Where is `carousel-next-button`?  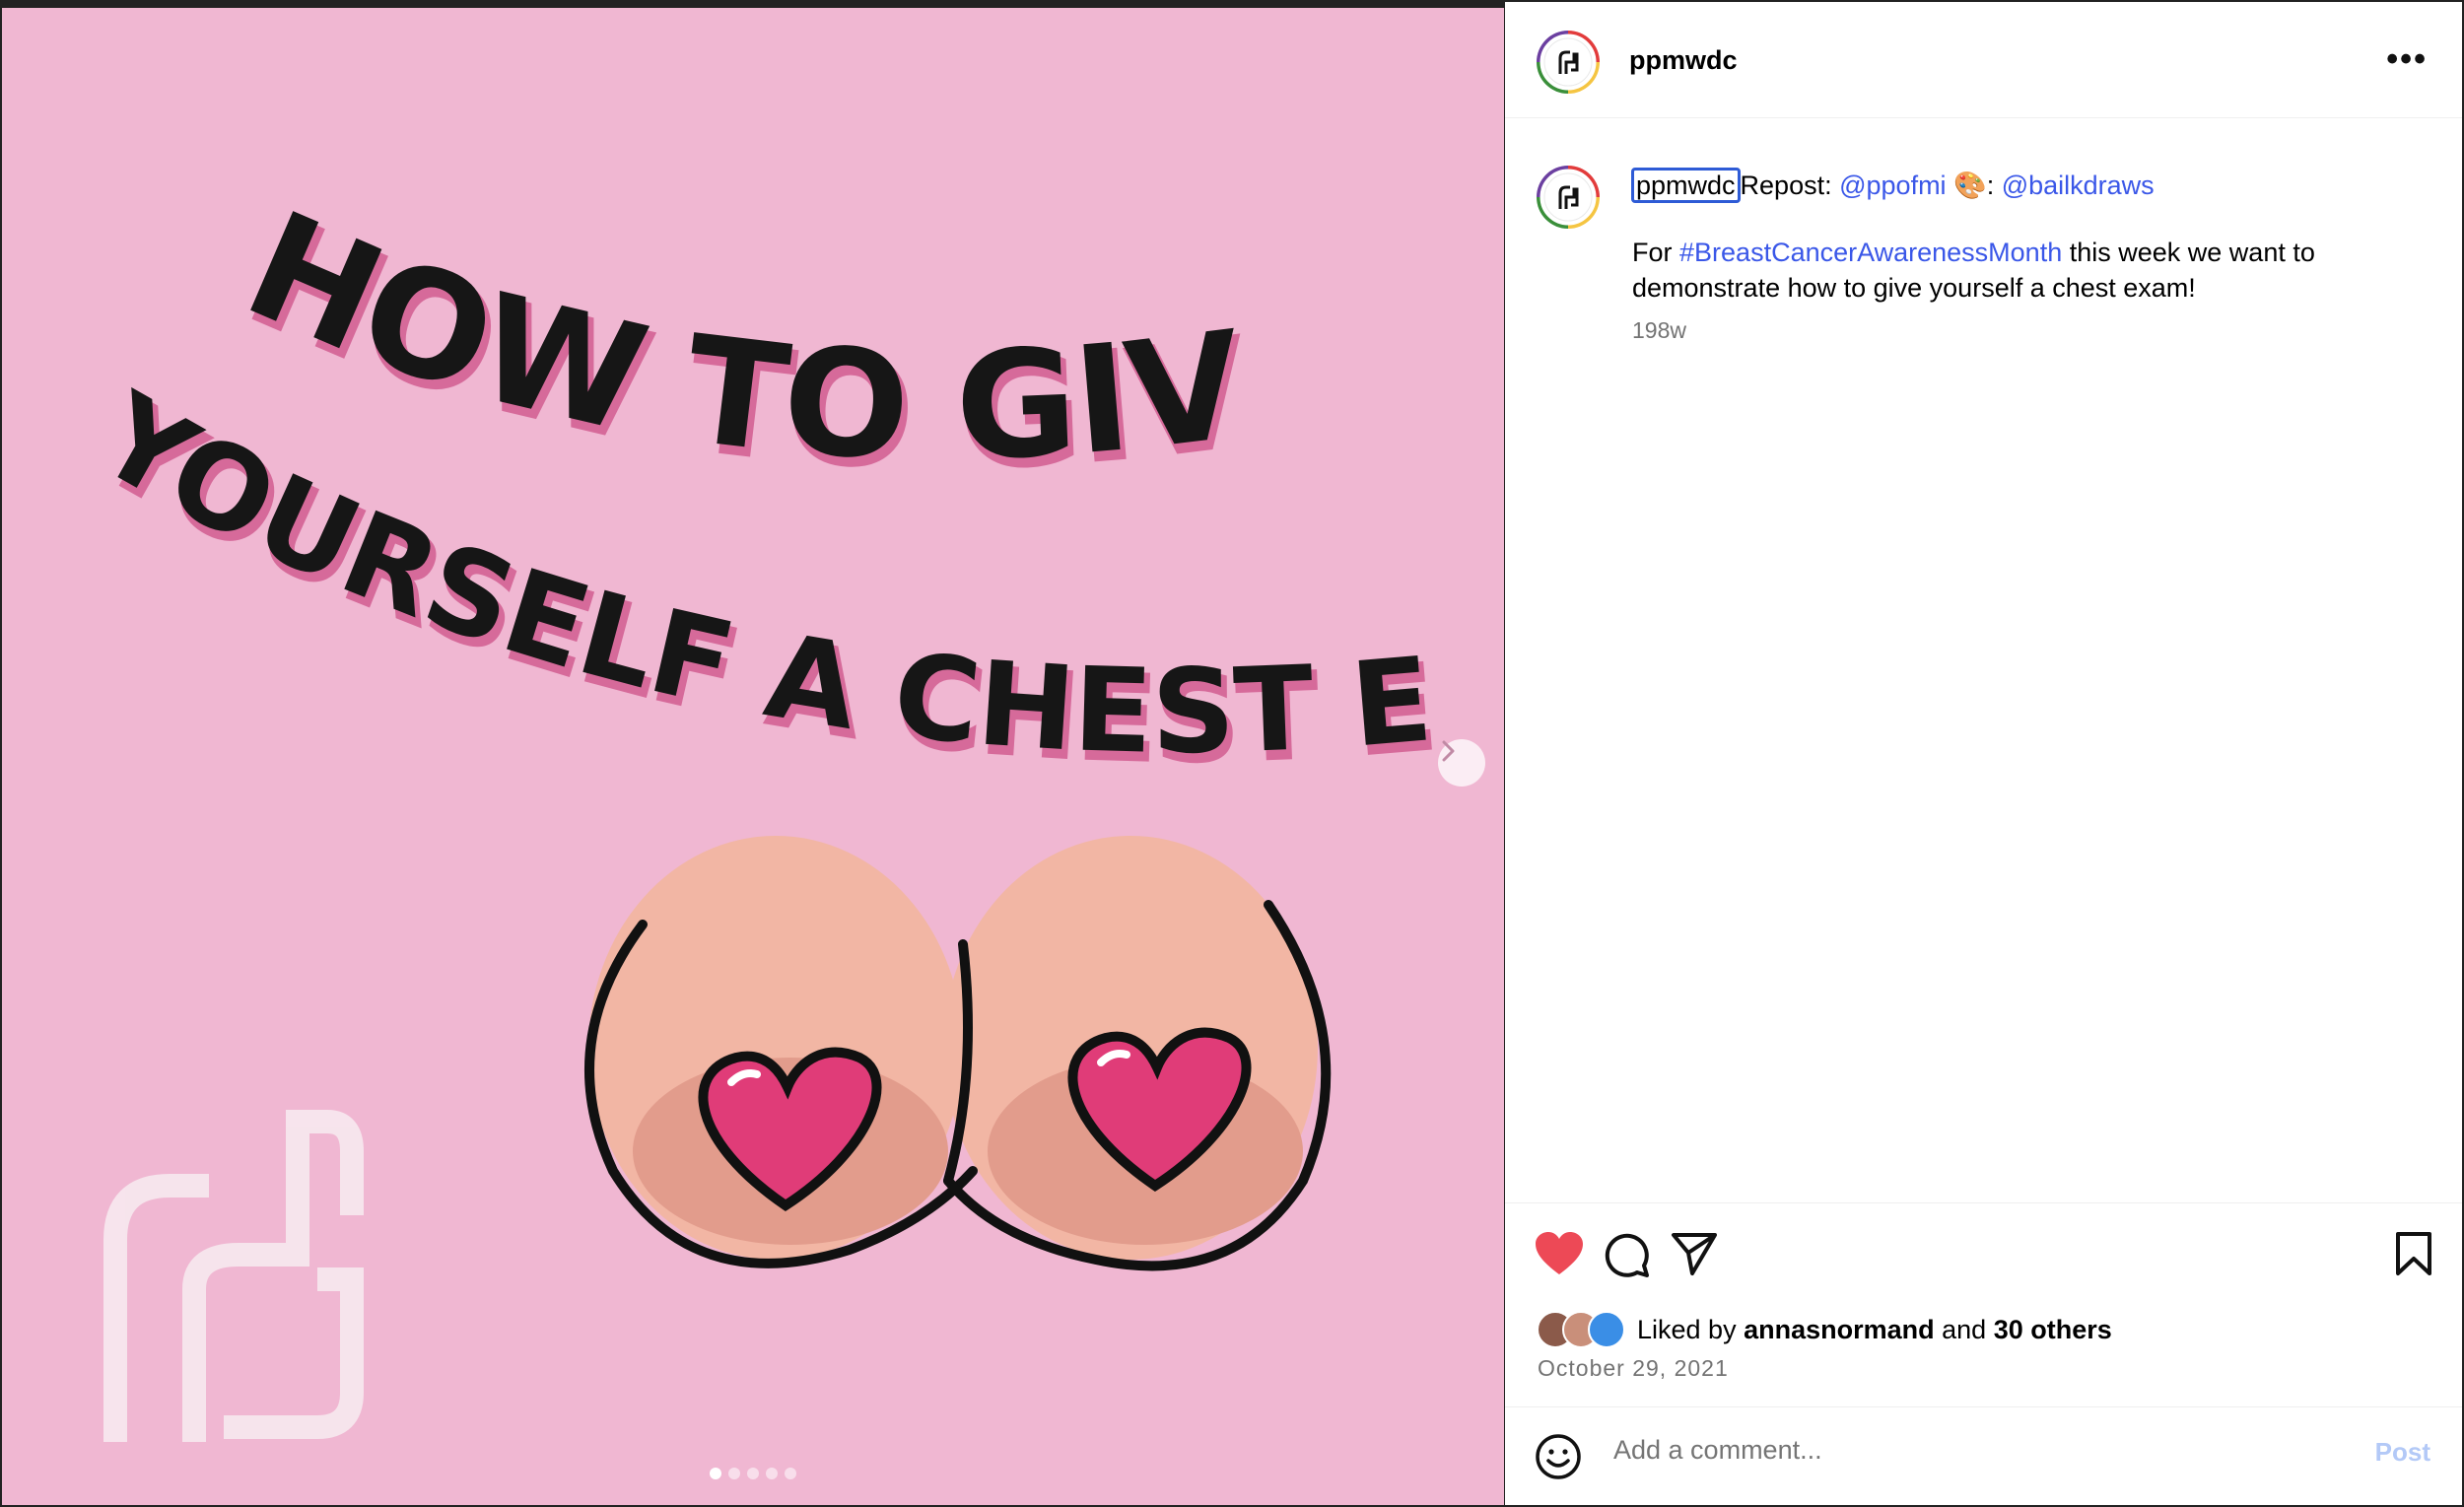 carousel-next-button is located at coordinates (1461, 763).